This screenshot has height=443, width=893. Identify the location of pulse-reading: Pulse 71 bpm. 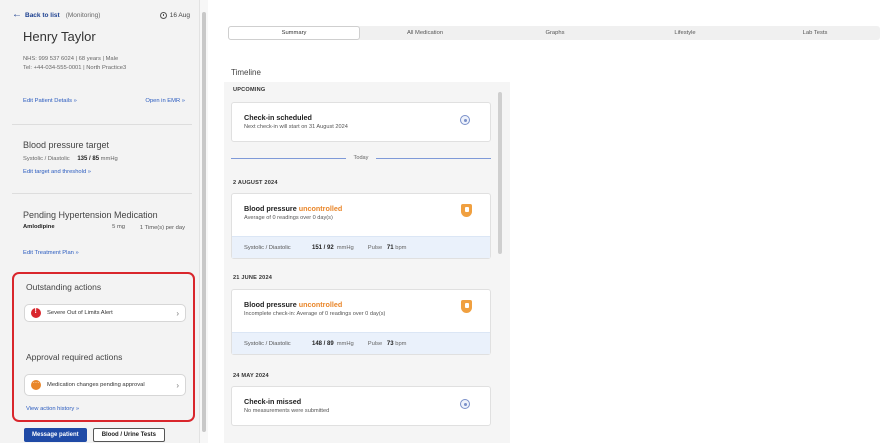
(387, 248).